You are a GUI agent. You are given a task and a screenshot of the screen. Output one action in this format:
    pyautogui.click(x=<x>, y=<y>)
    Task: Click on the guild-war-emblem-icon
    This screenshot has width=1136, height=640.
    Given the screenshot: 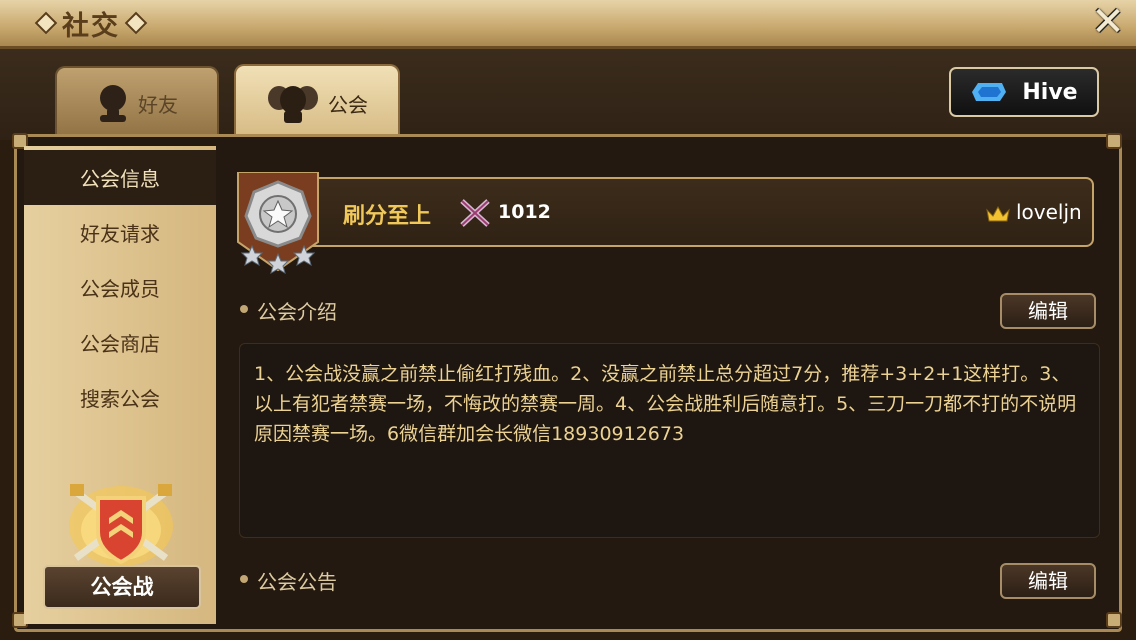 What is the action you would take?
    pyautogui.click(x=121, y=525)
    